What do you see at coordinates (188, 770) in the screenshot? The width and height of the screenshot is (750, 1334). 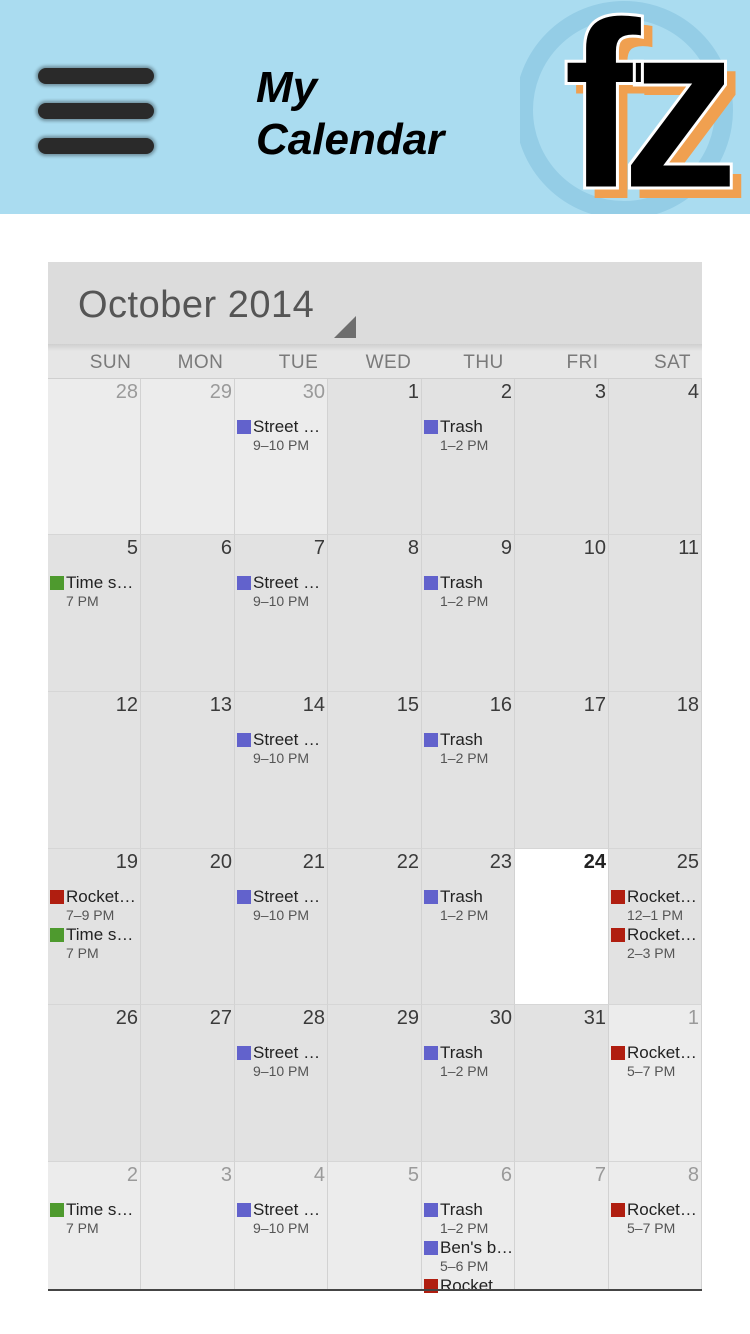 I see `day-cell: 13` at bounding box center [188, 770].